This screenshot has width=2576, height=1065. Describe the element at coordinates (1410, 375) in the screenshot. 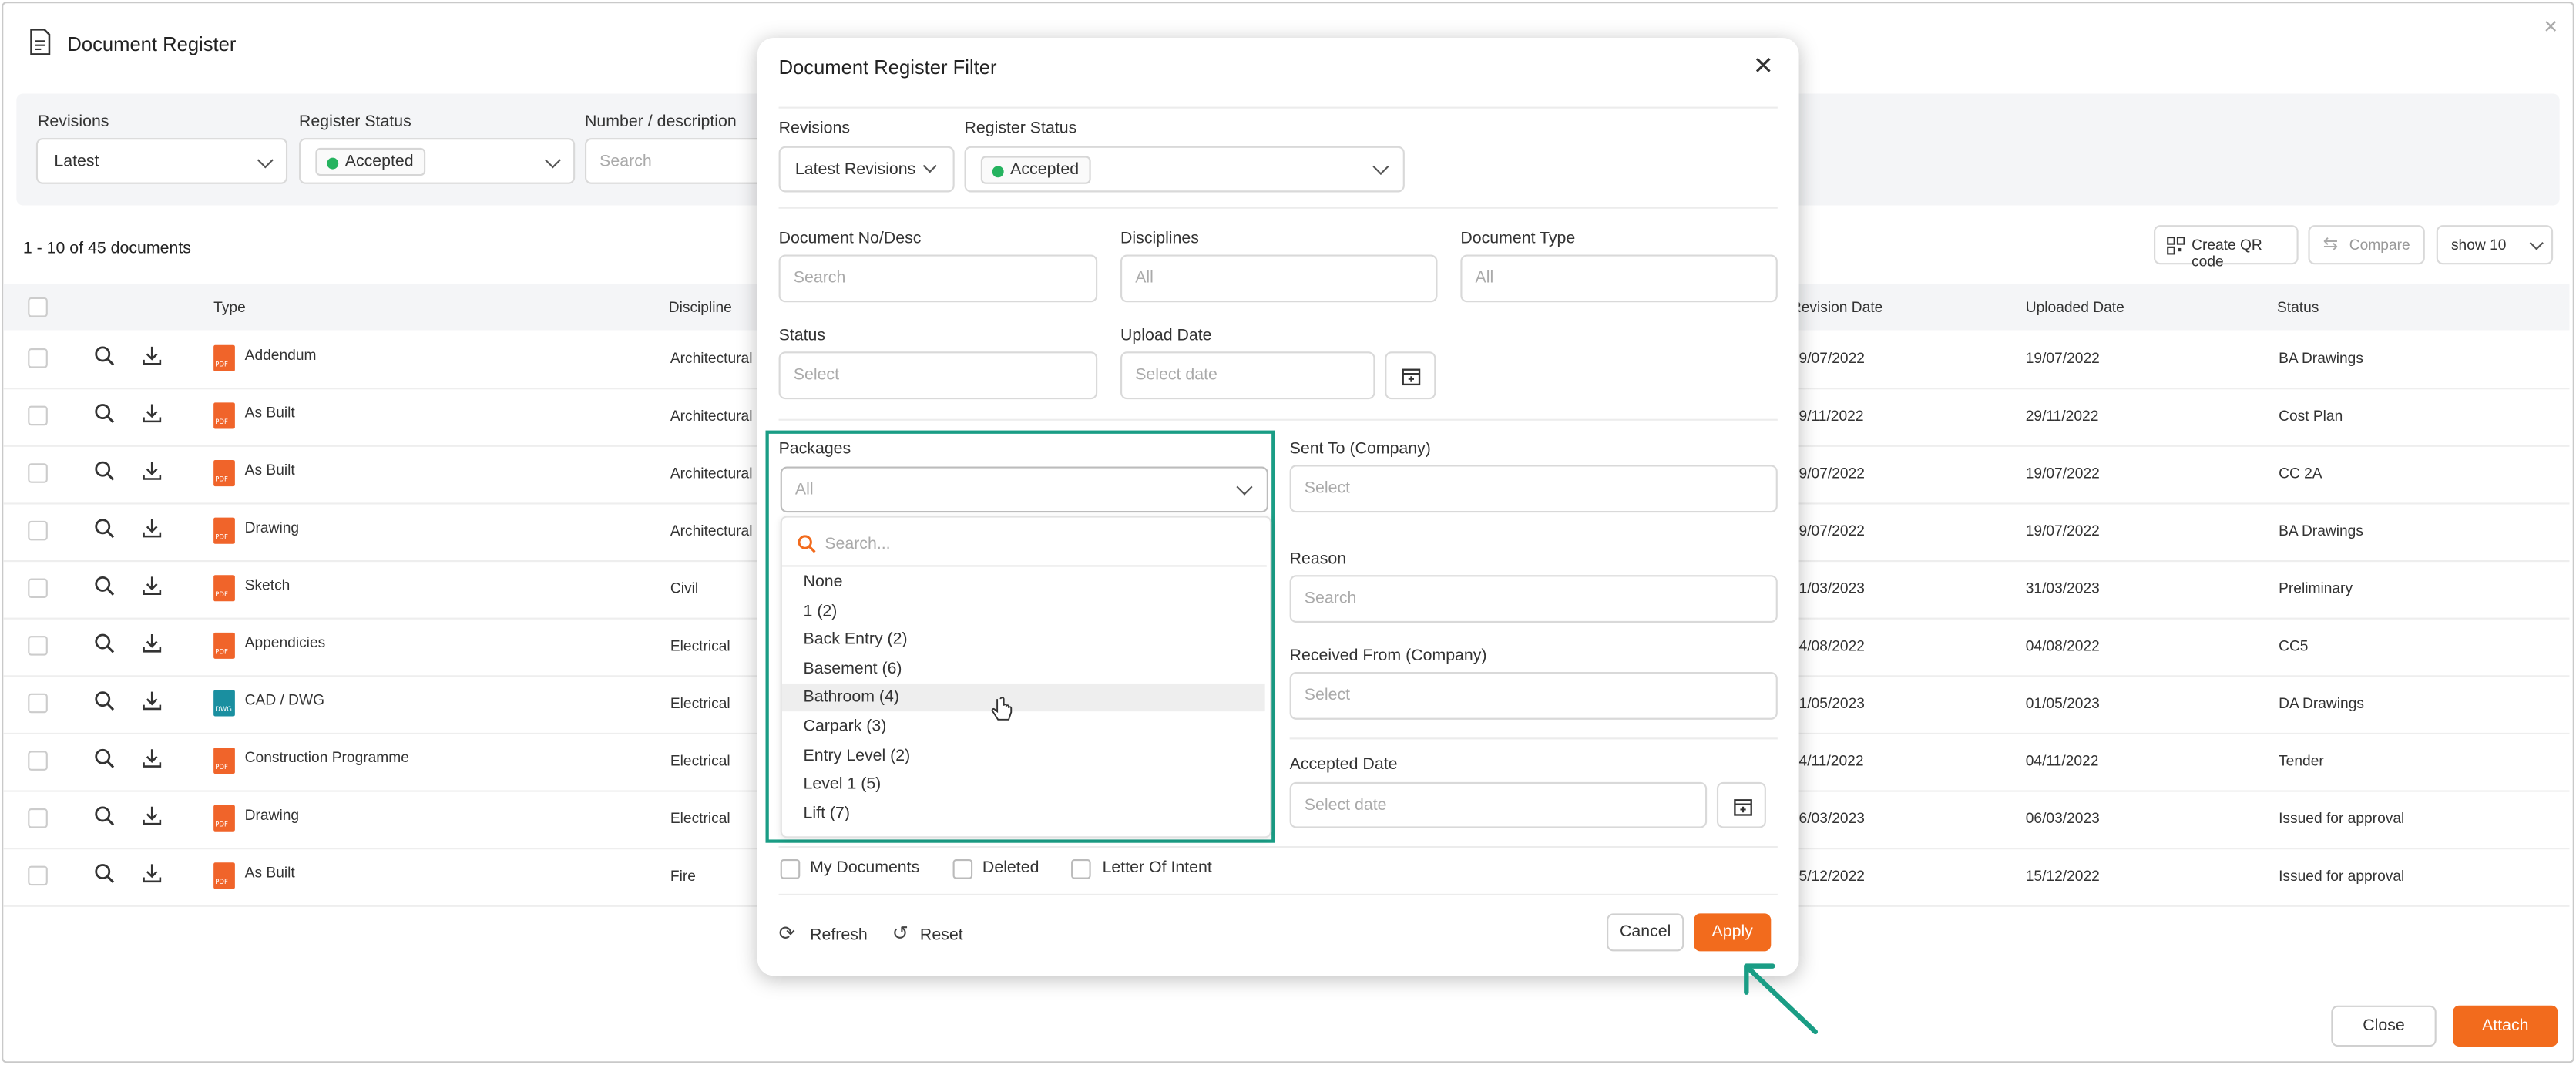

I see `upload-date-picker-button` at that location.